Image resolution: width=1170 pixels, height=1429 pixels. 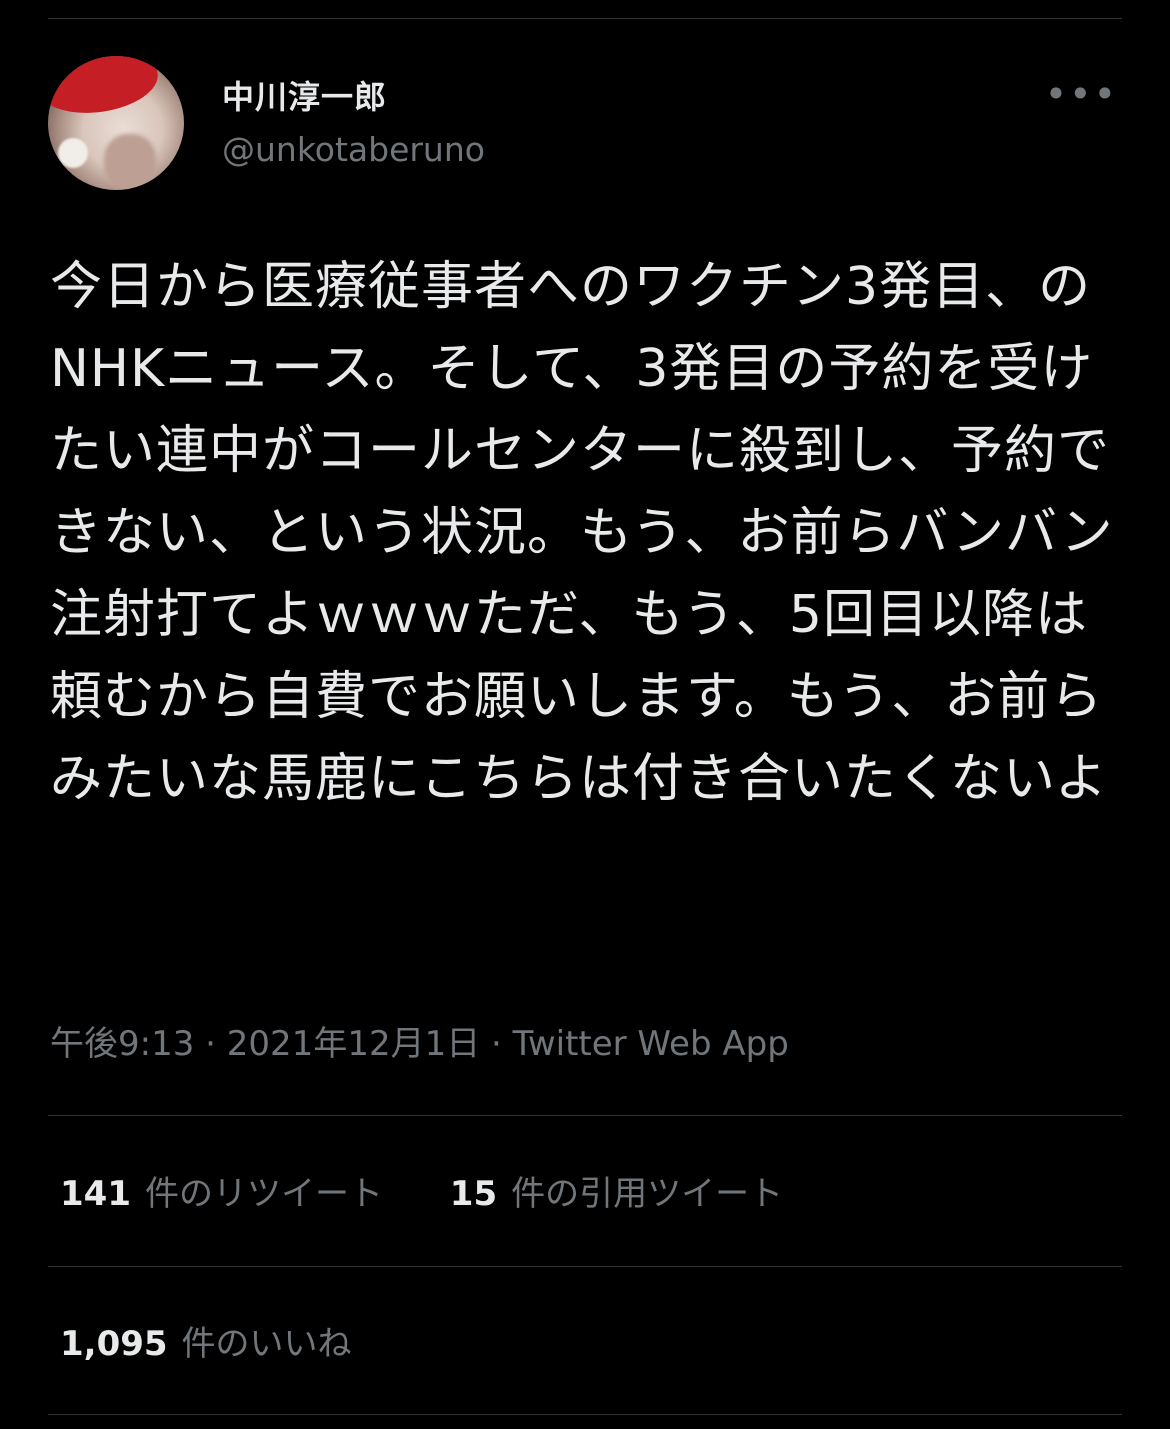 I want to click on quote-count: 15, so click(x=473, y=1194).